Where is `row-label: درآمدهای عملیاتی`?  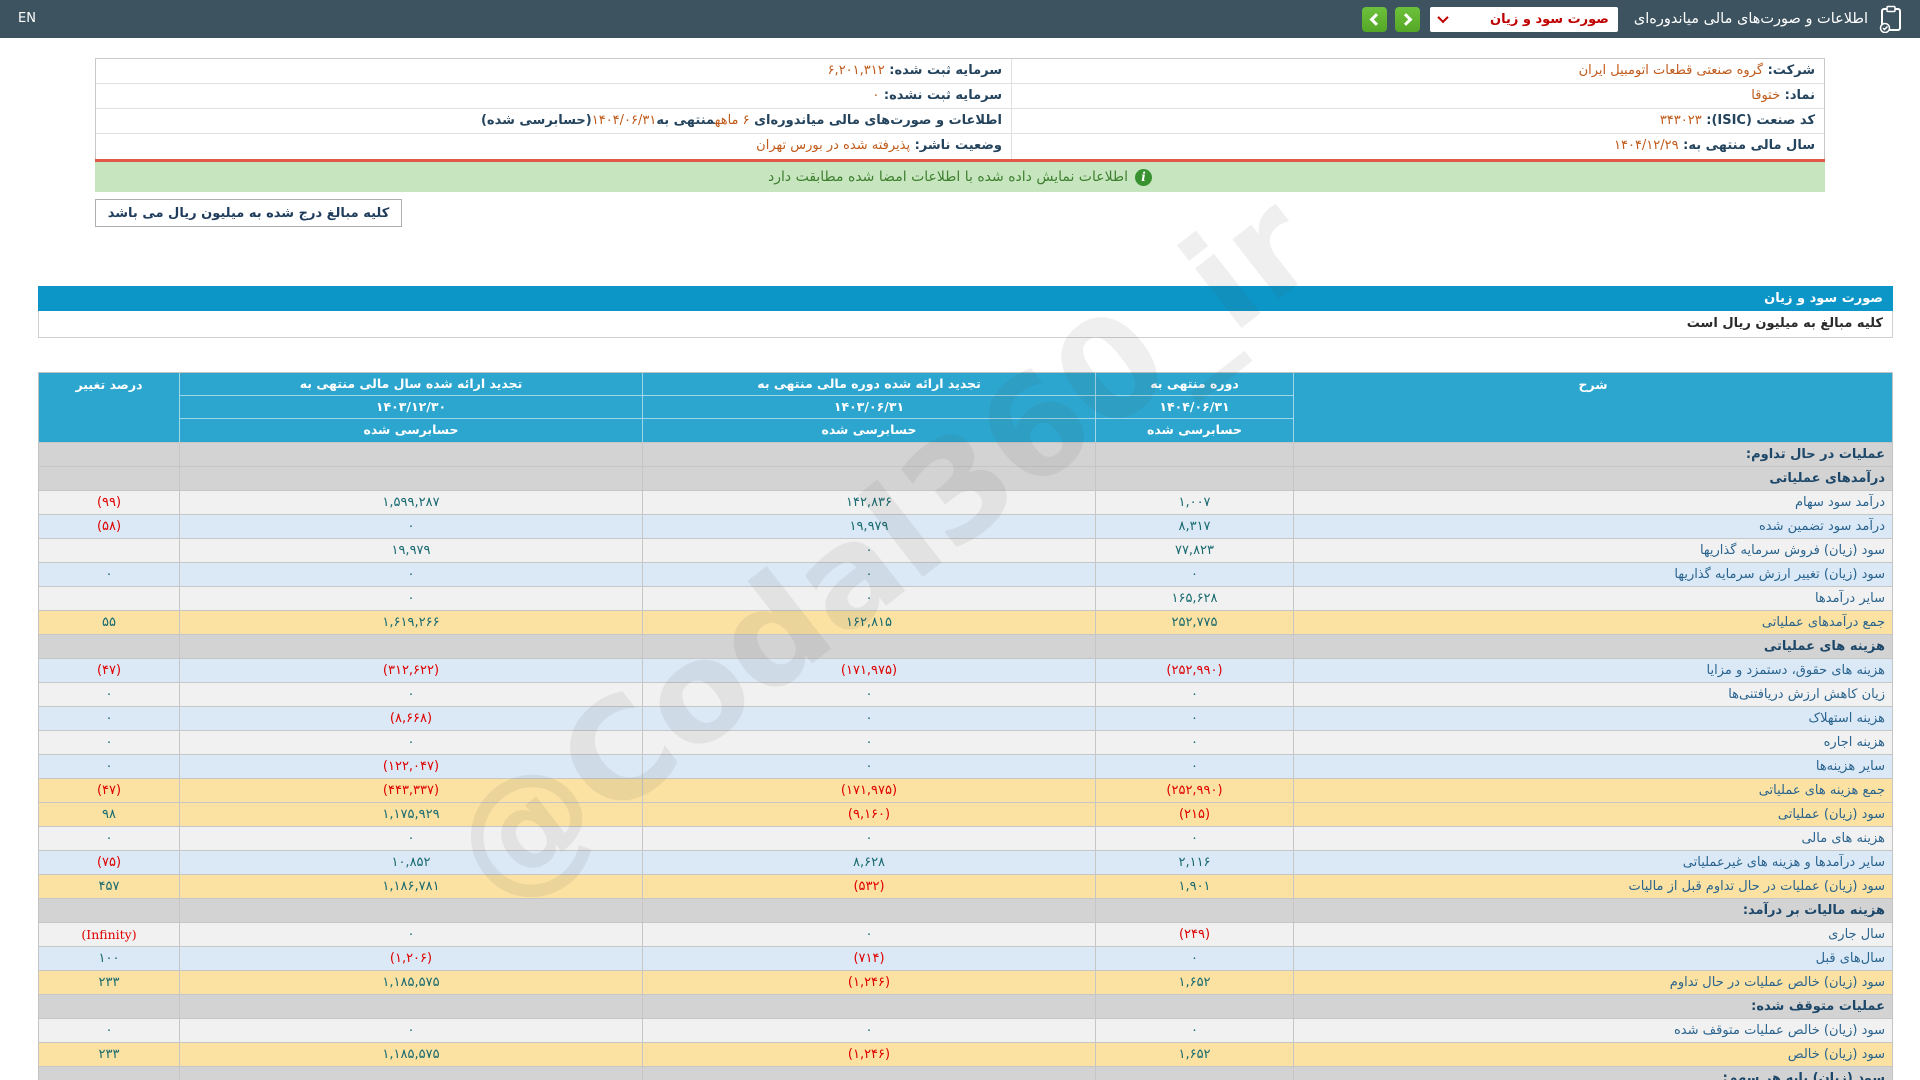
row-label: درآمدهای عملیاتی is located at coordinates (1592, 478).